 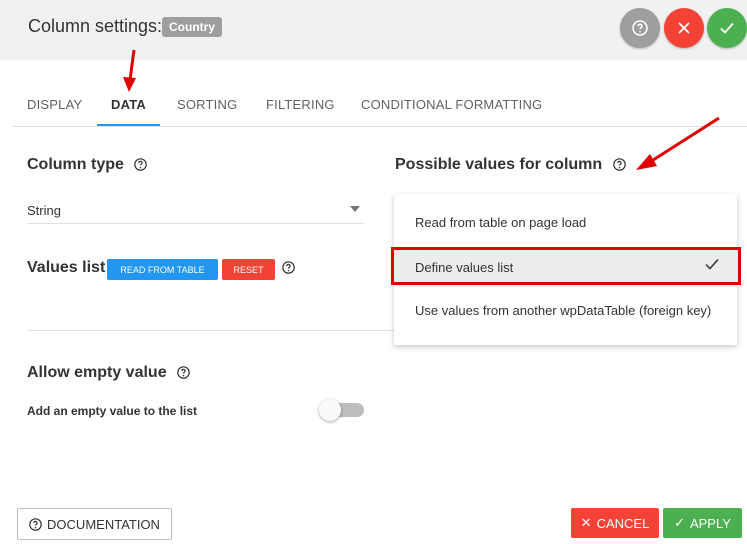 What do you see at coordinates (95, 26) in the screenshot?
I see `dialog-title: Column settings:` at bounding box center [95, 26].